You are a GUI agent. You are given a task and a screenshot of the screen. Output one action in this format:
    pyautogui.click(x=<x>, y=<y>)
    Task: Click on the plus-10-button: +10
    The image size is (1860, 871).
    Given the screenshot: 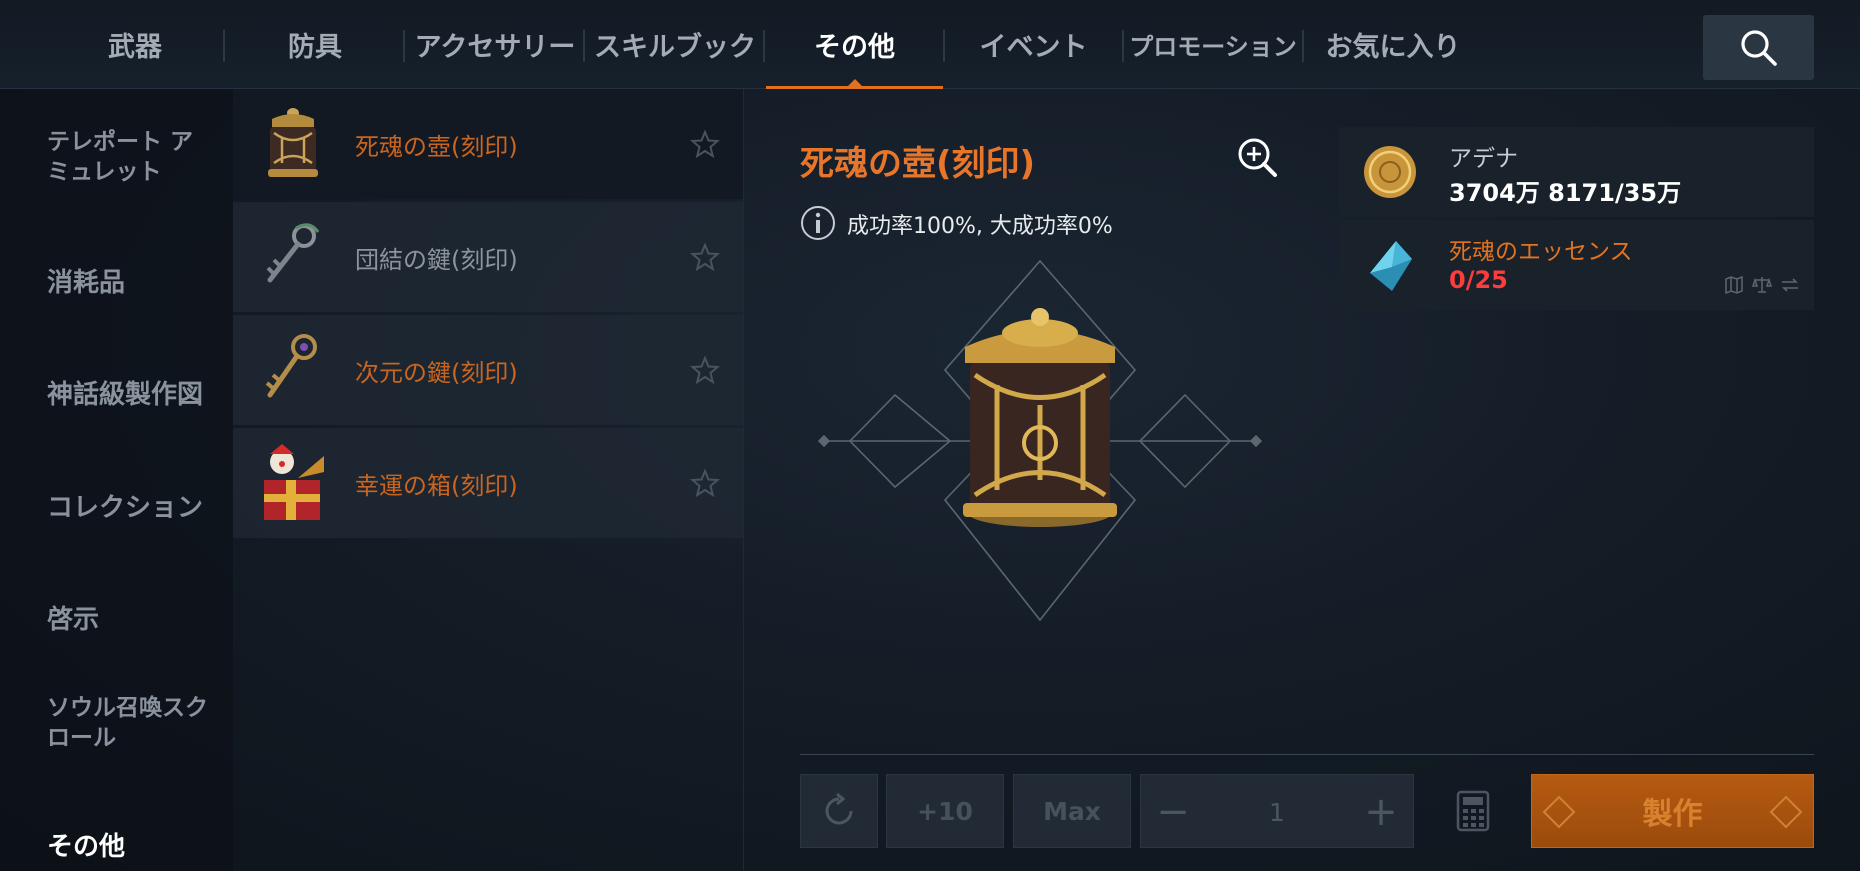 What is the action you would take?
    pyautogui.click(x=945, y=811)
    